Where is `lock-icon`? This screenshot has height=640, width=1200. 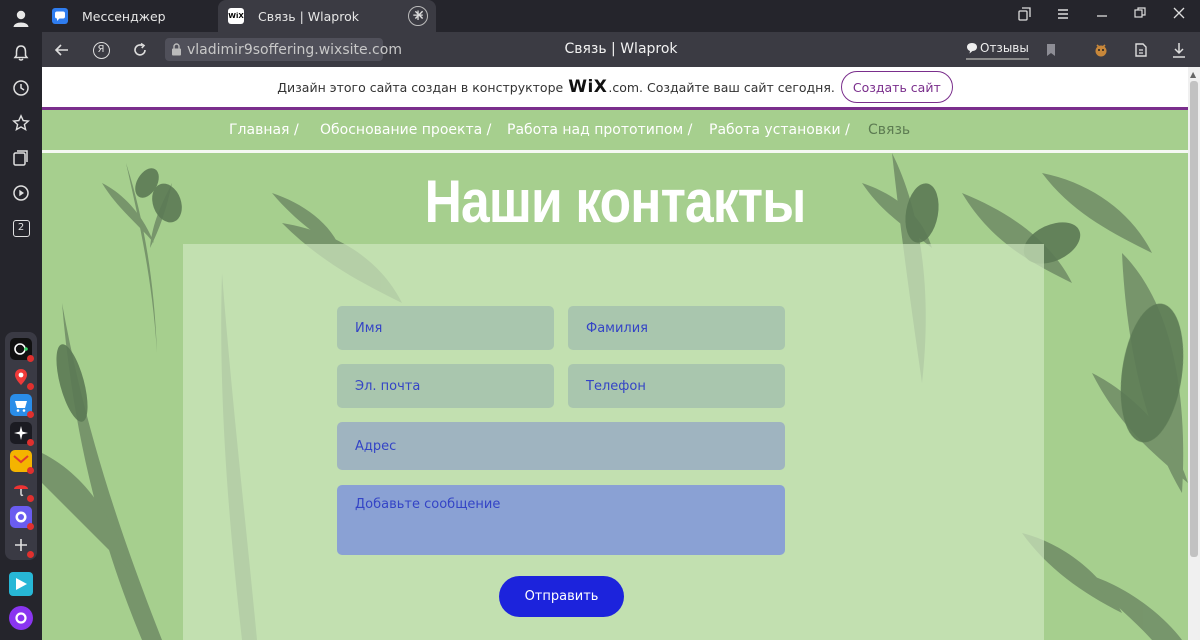
lock-icon is located at coordinates (176, 49).